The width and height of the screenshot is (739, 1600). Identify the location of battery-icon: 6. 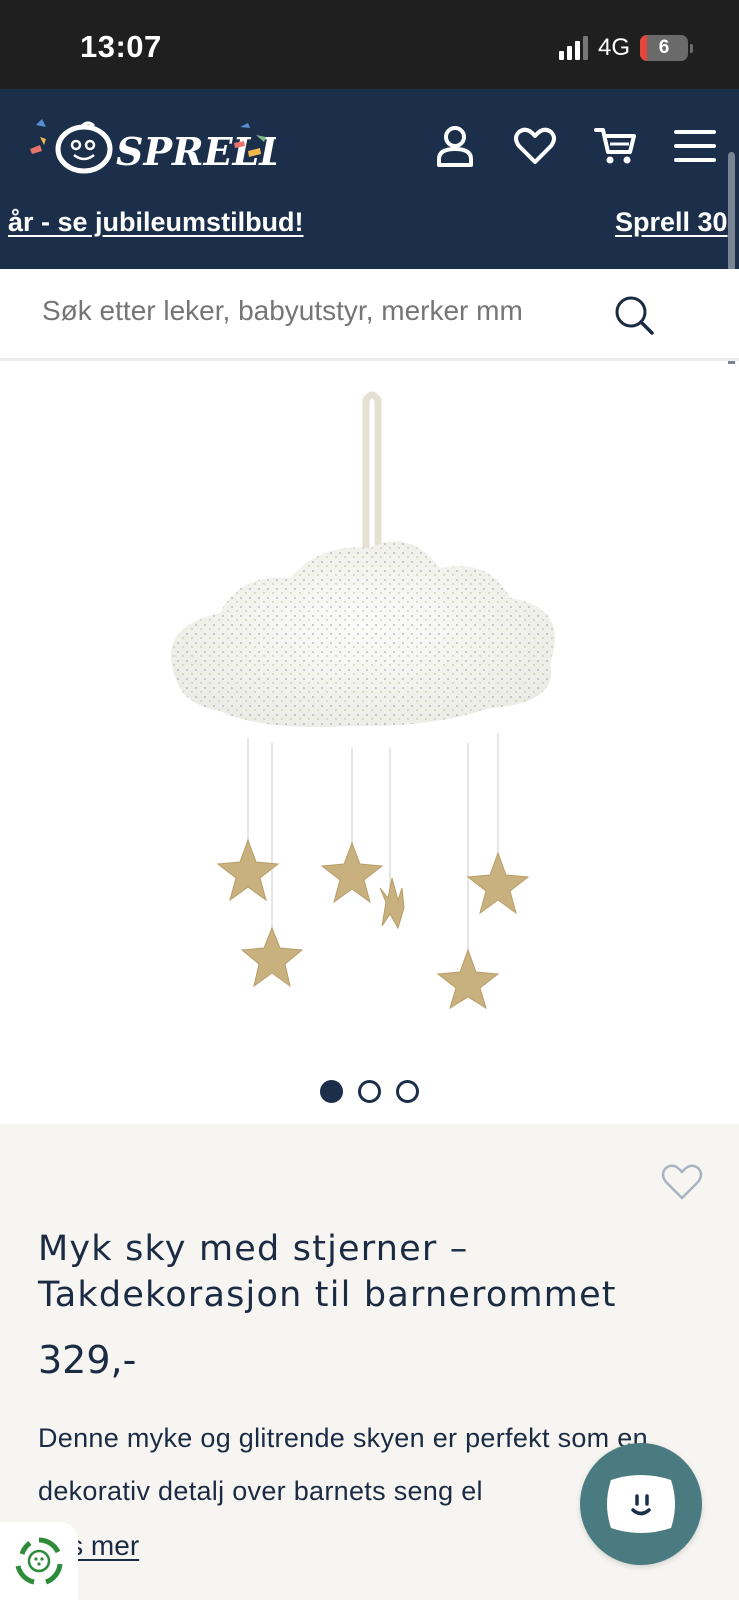
(666, 48).